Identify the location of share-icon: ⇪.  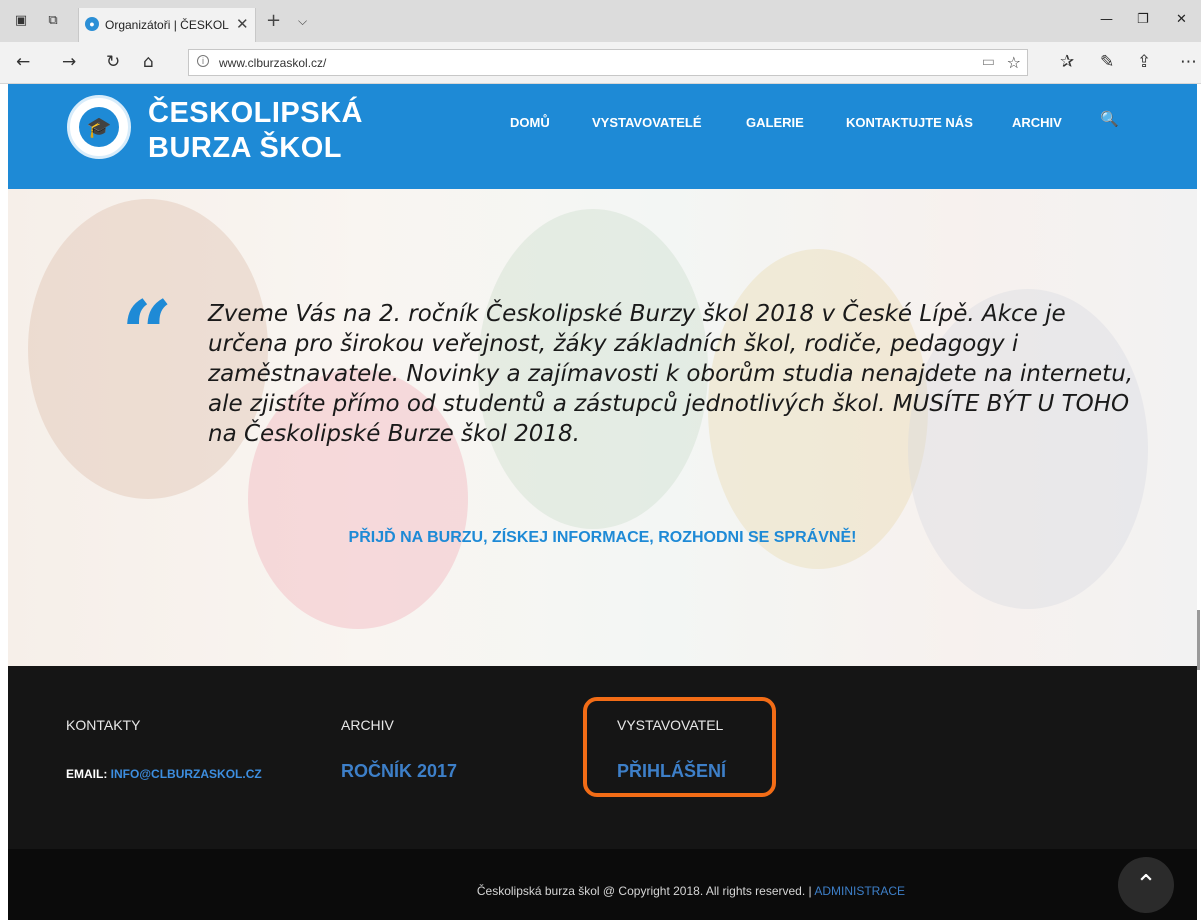
(1144, 62).